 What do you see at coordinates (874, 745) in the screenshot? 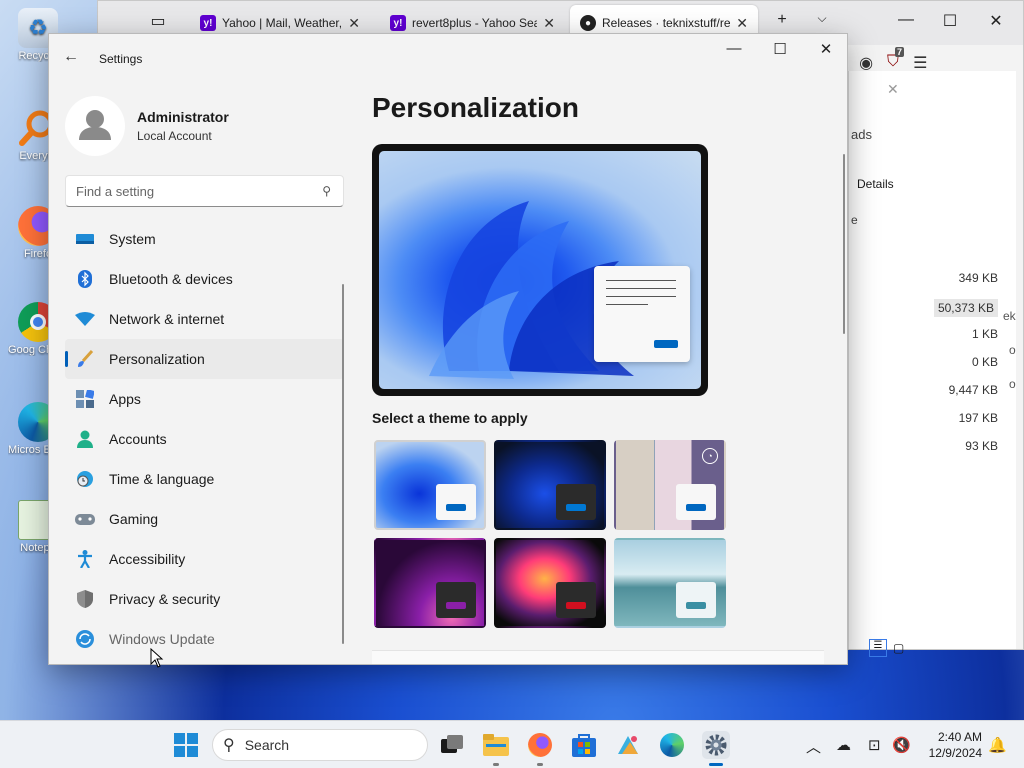
I see `network-icon: ⊡` at bounding box center [874, 745].